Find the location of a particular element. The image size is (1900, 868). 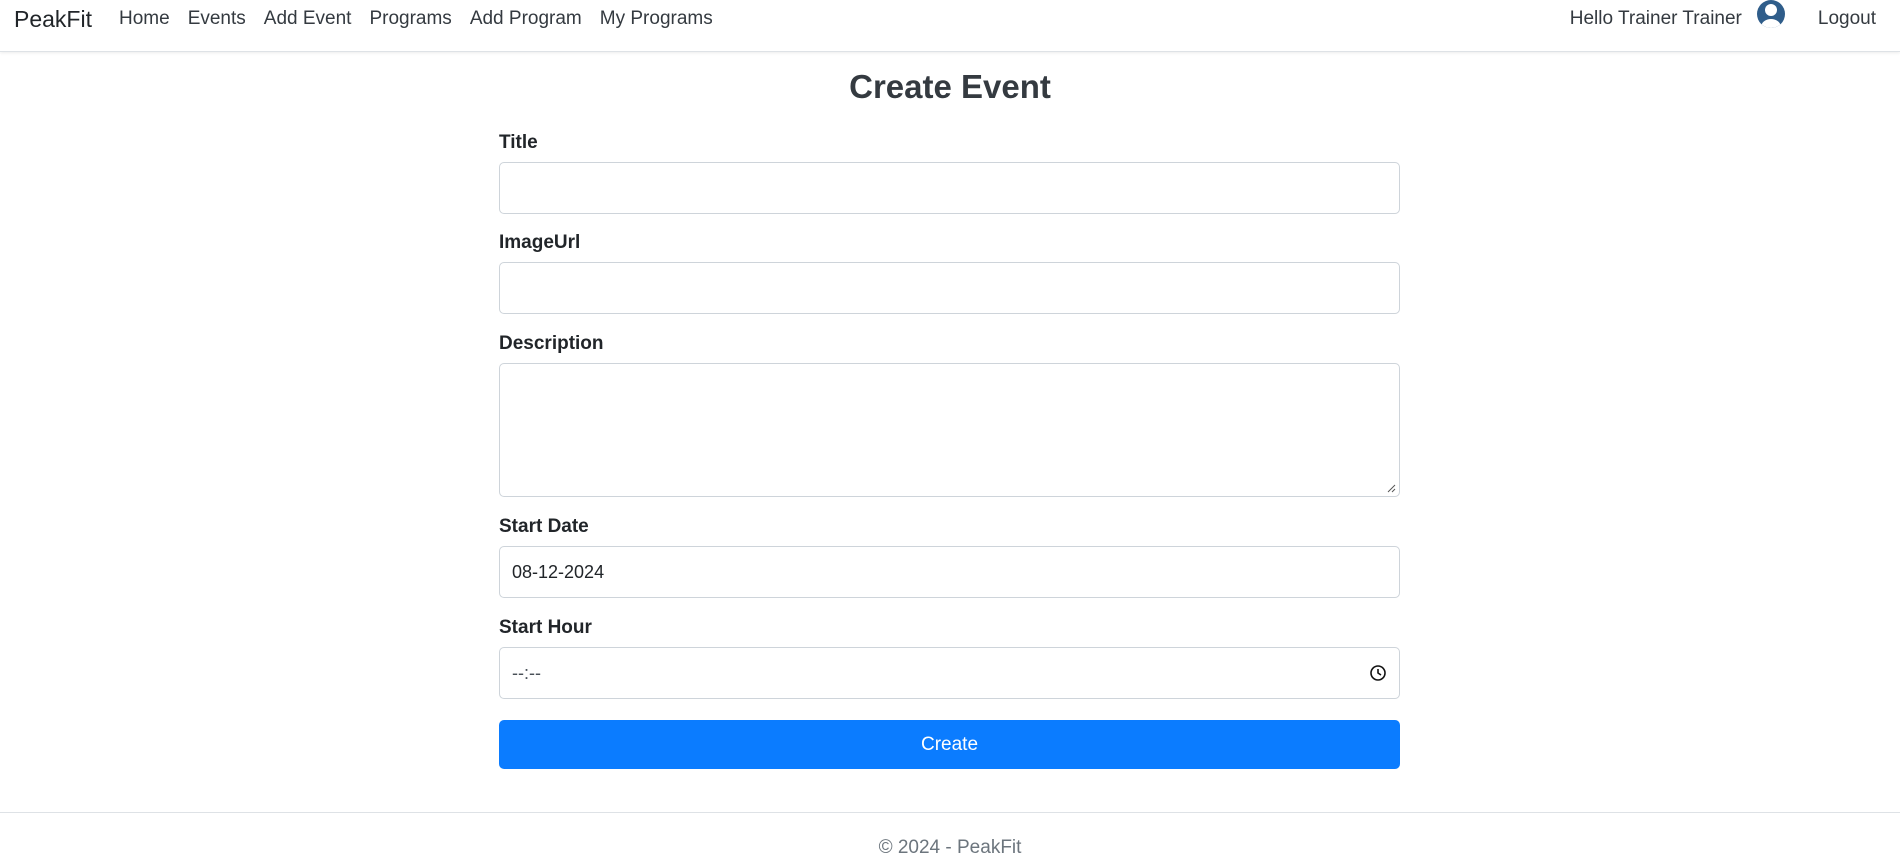

user-greeting: Hello Trainer Trainer is located at coordinates (1656, 19).